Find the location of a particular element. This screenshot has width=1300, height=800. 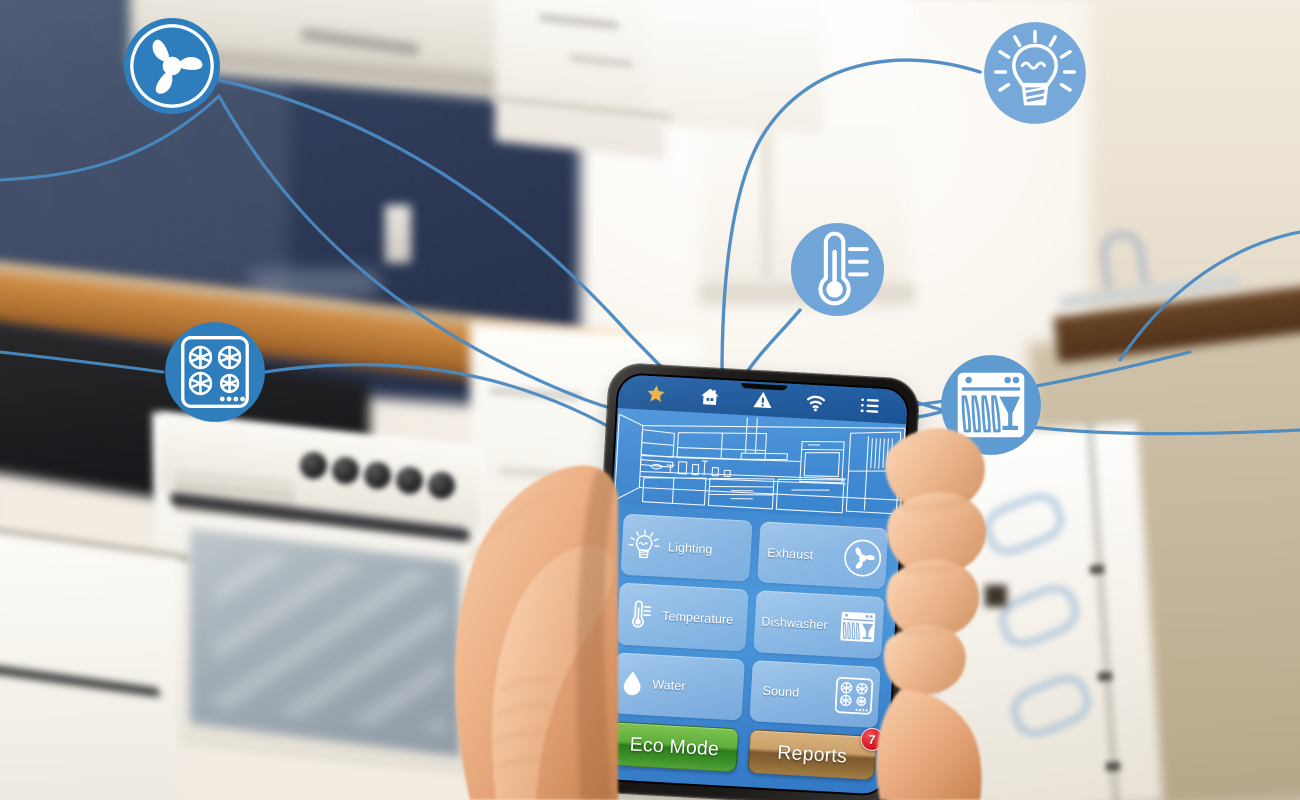

reports-notification-badge: 7 is located at coordinates (872, 739).